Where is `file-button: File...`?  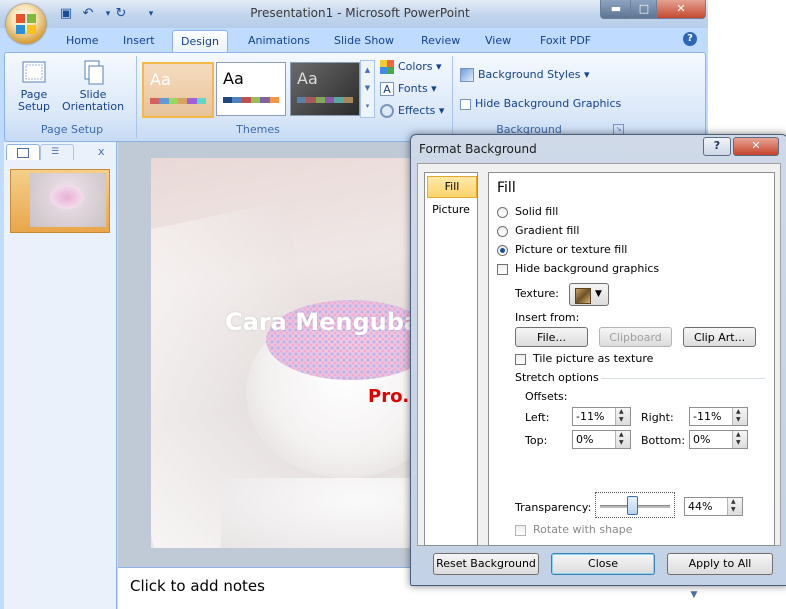 file-button: File... is located at coordinates (551, 337).